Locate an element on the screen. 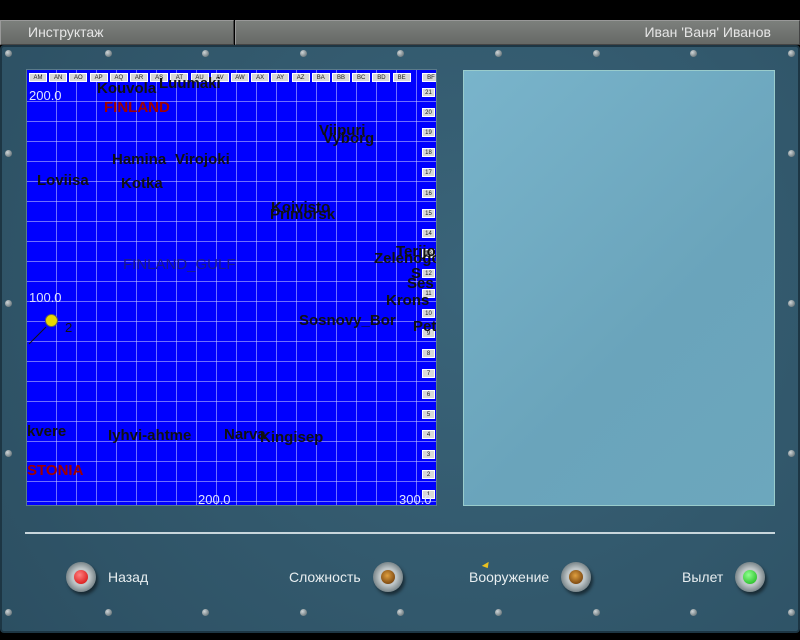  coord-label: 300.0 is located at coordinates (415, 499).